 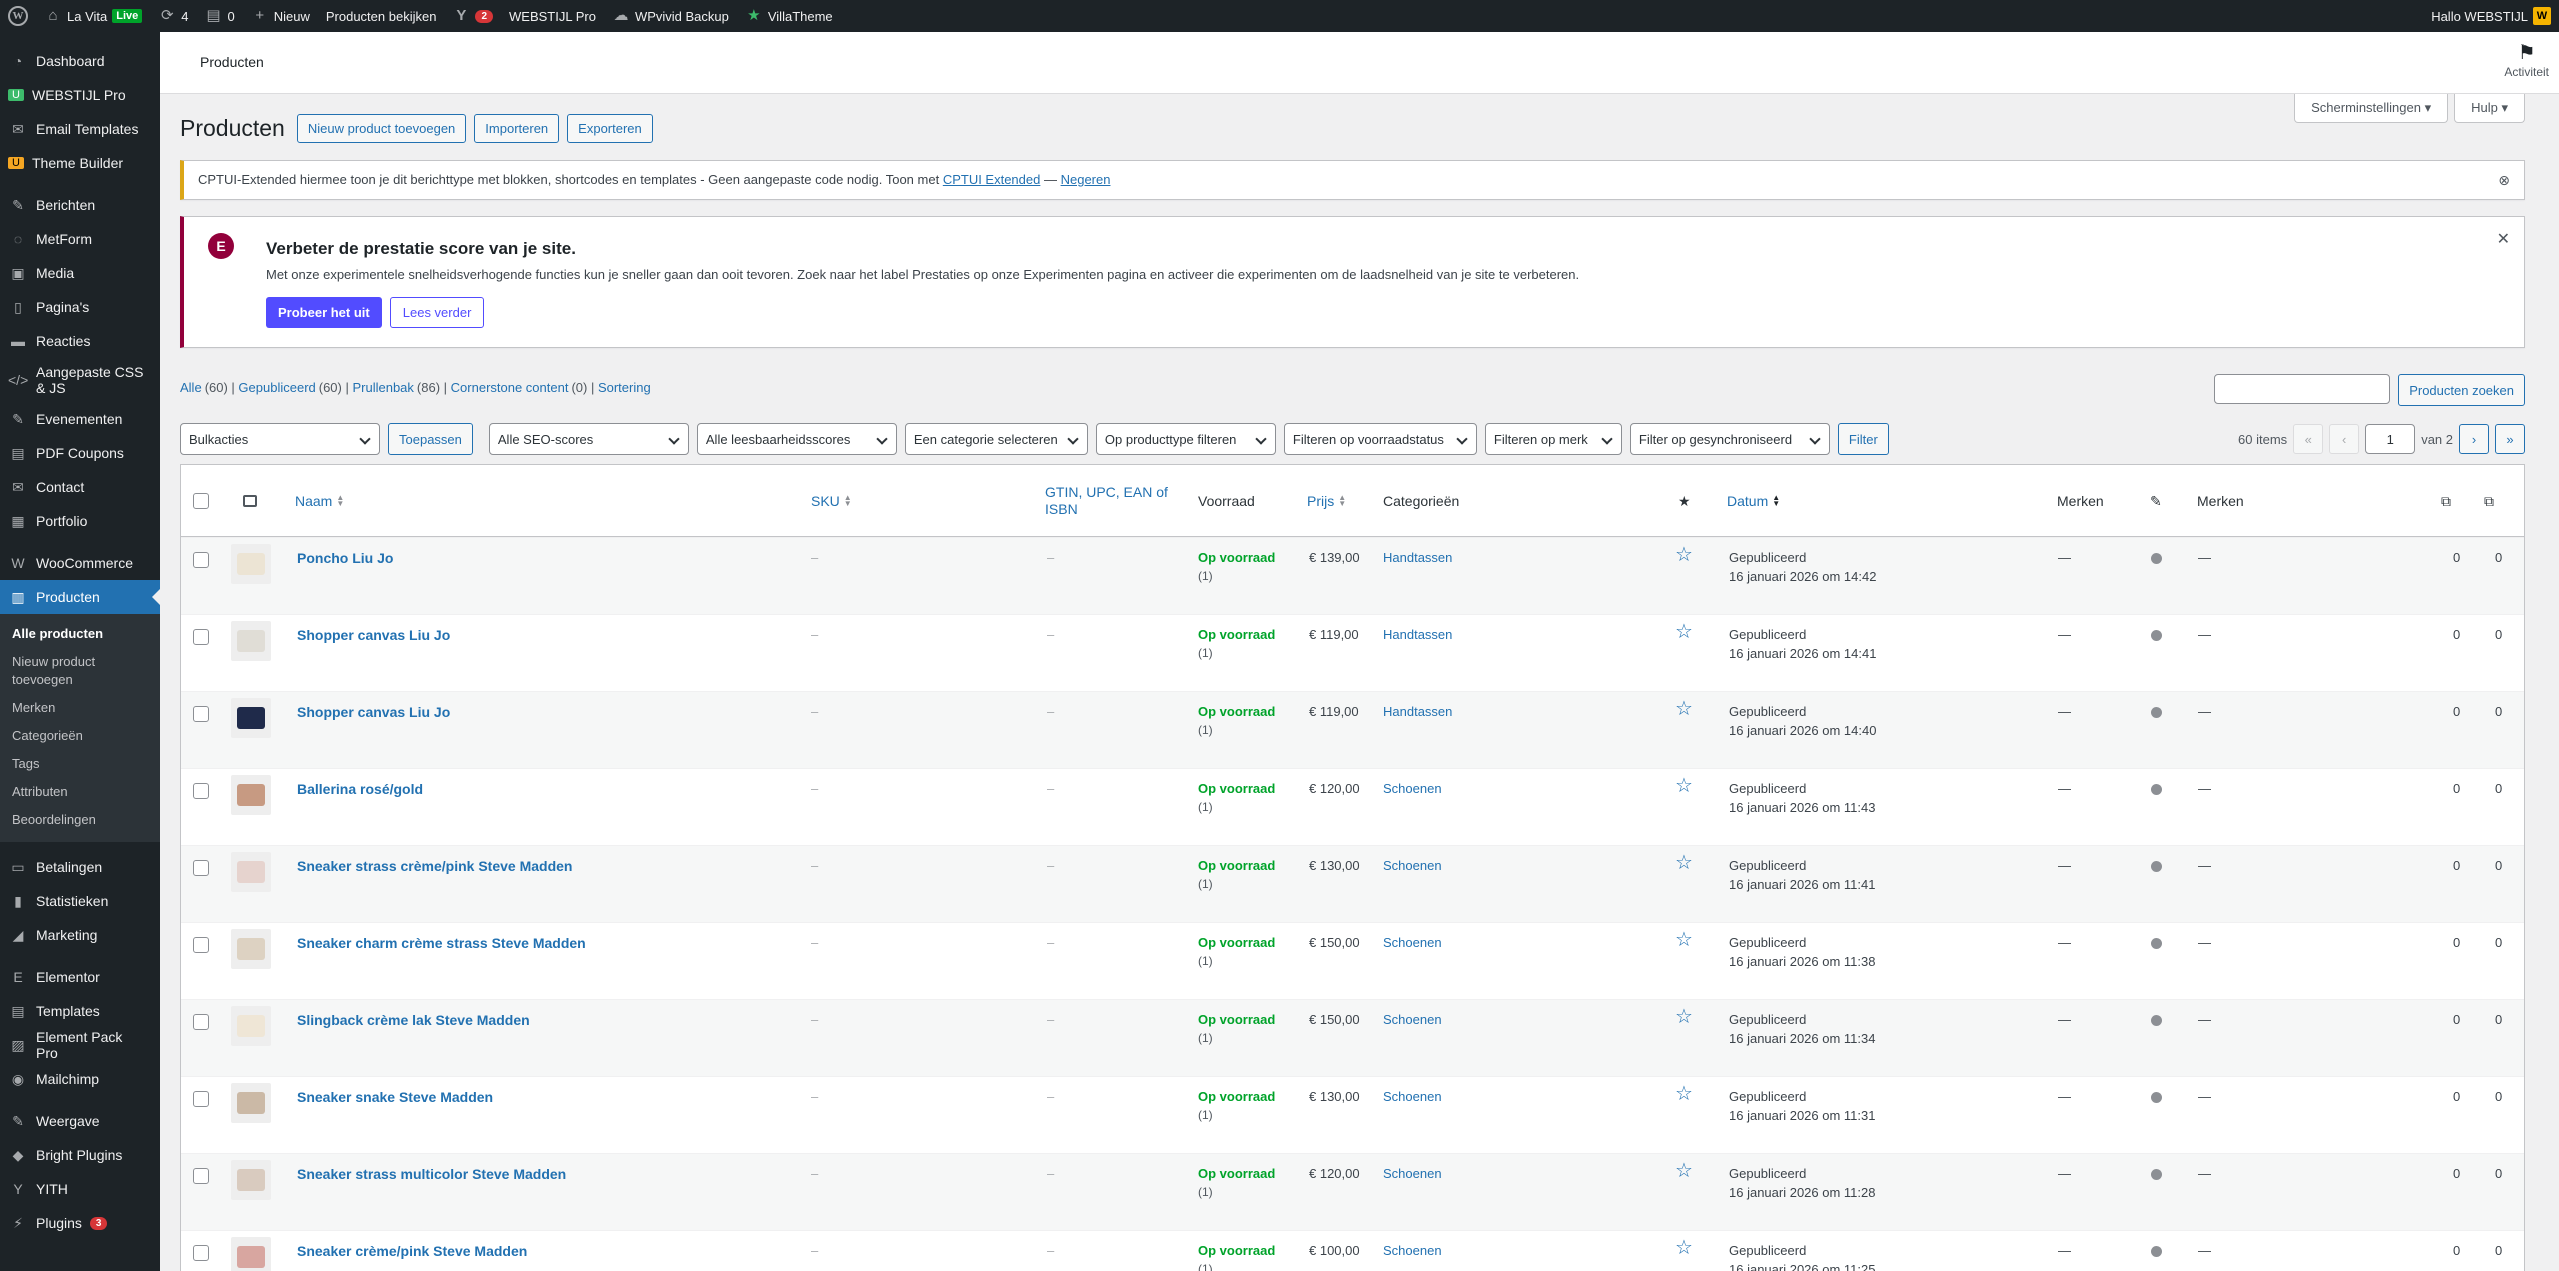 I want to click on view-alle: Alle, so click(x=191, y=387).